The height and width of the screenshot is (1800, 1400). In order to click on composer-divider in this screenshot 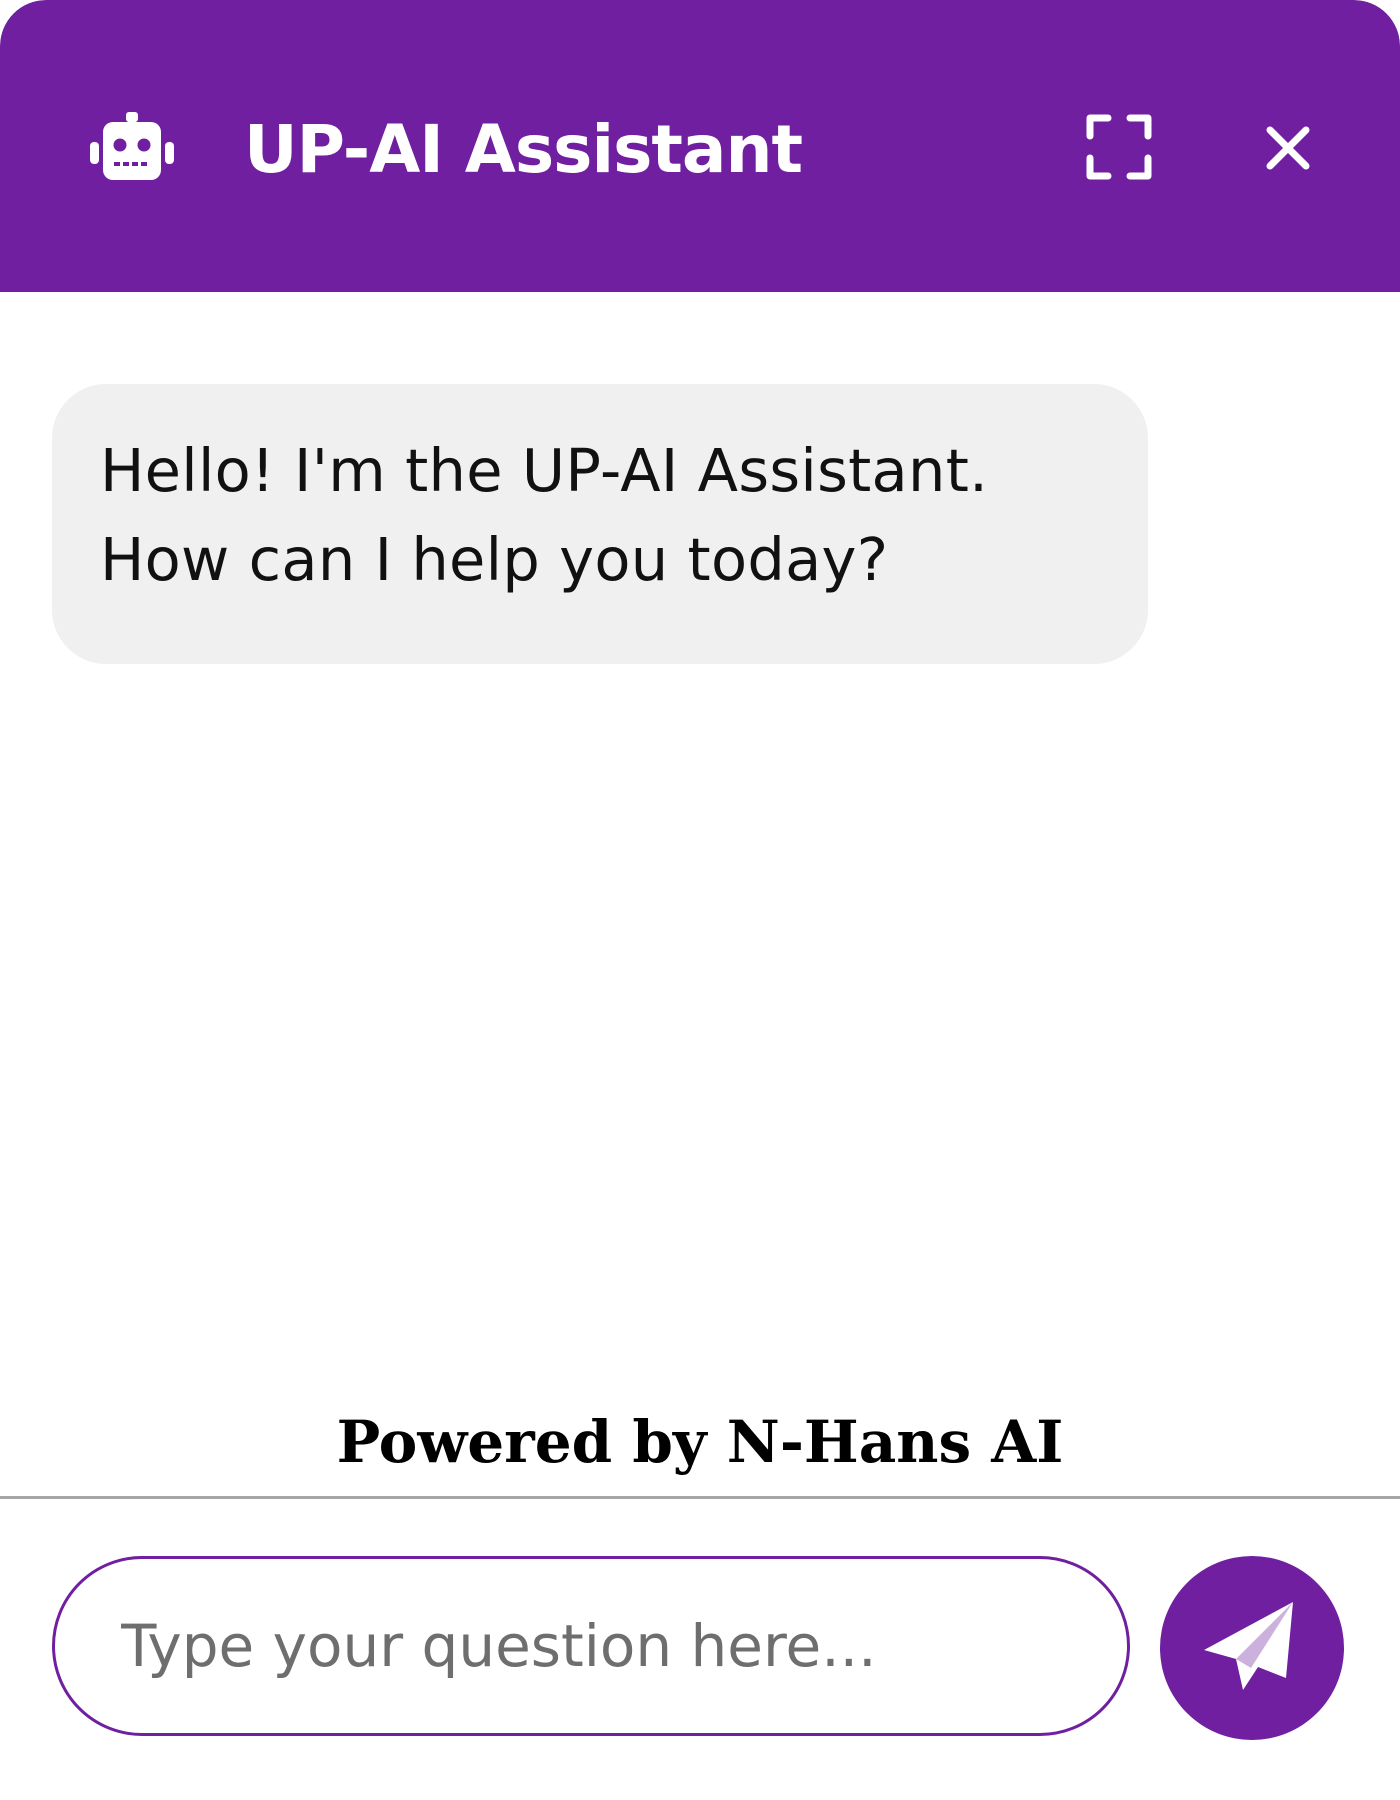, I will do `click(700, 1497)`.